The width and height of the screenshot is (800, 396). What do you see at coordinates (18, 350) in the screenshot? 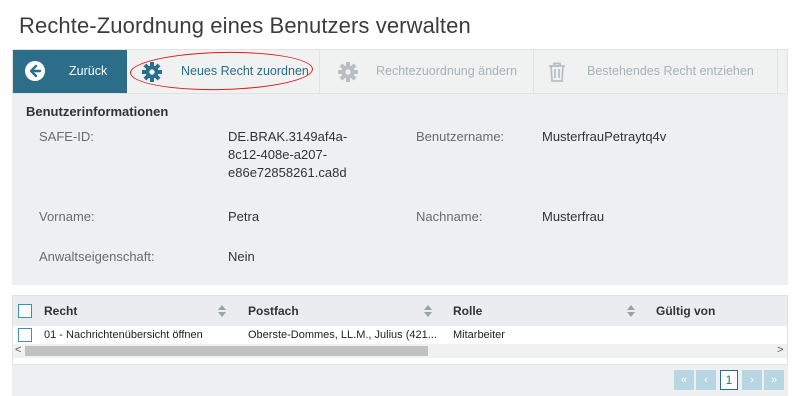
I see `scroll-left-icon: <` at bounding box center [18, 350].